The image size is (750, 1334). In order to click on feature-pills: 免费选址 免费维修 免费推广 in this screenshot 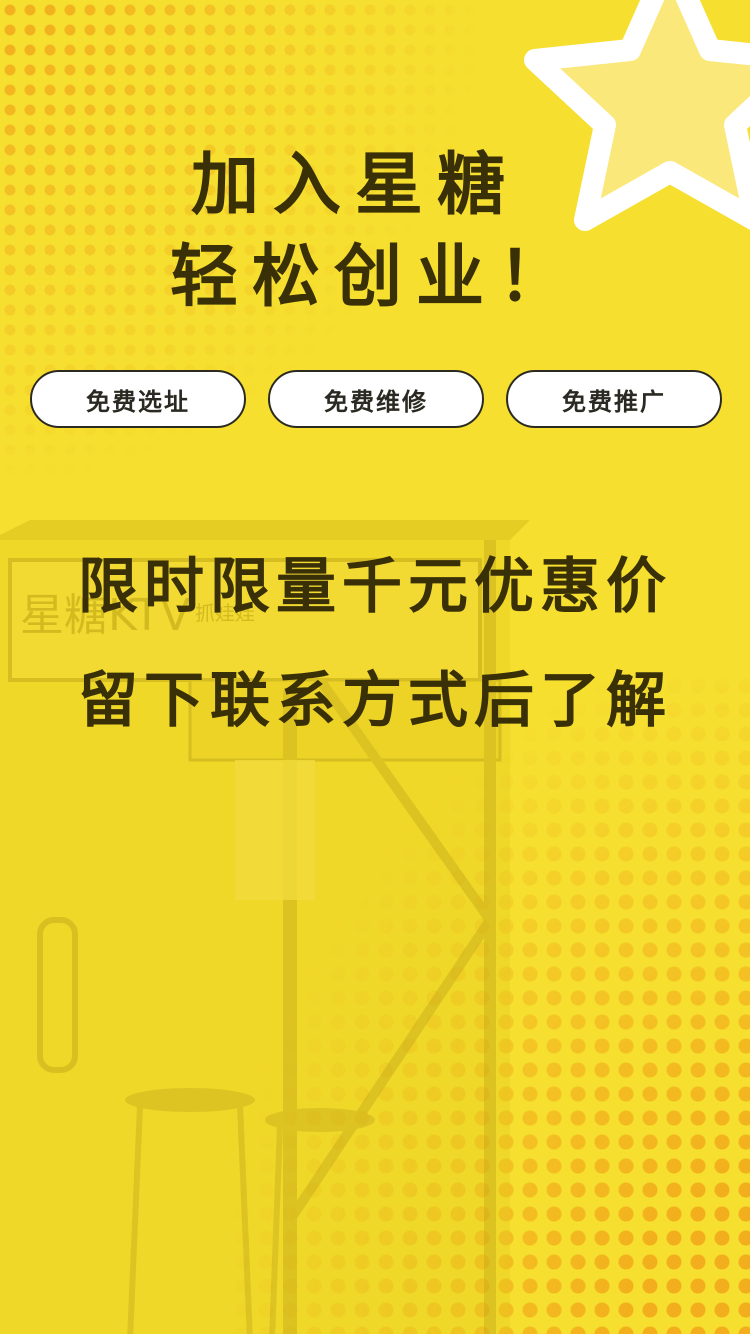, I will do `click(376, 399)`.